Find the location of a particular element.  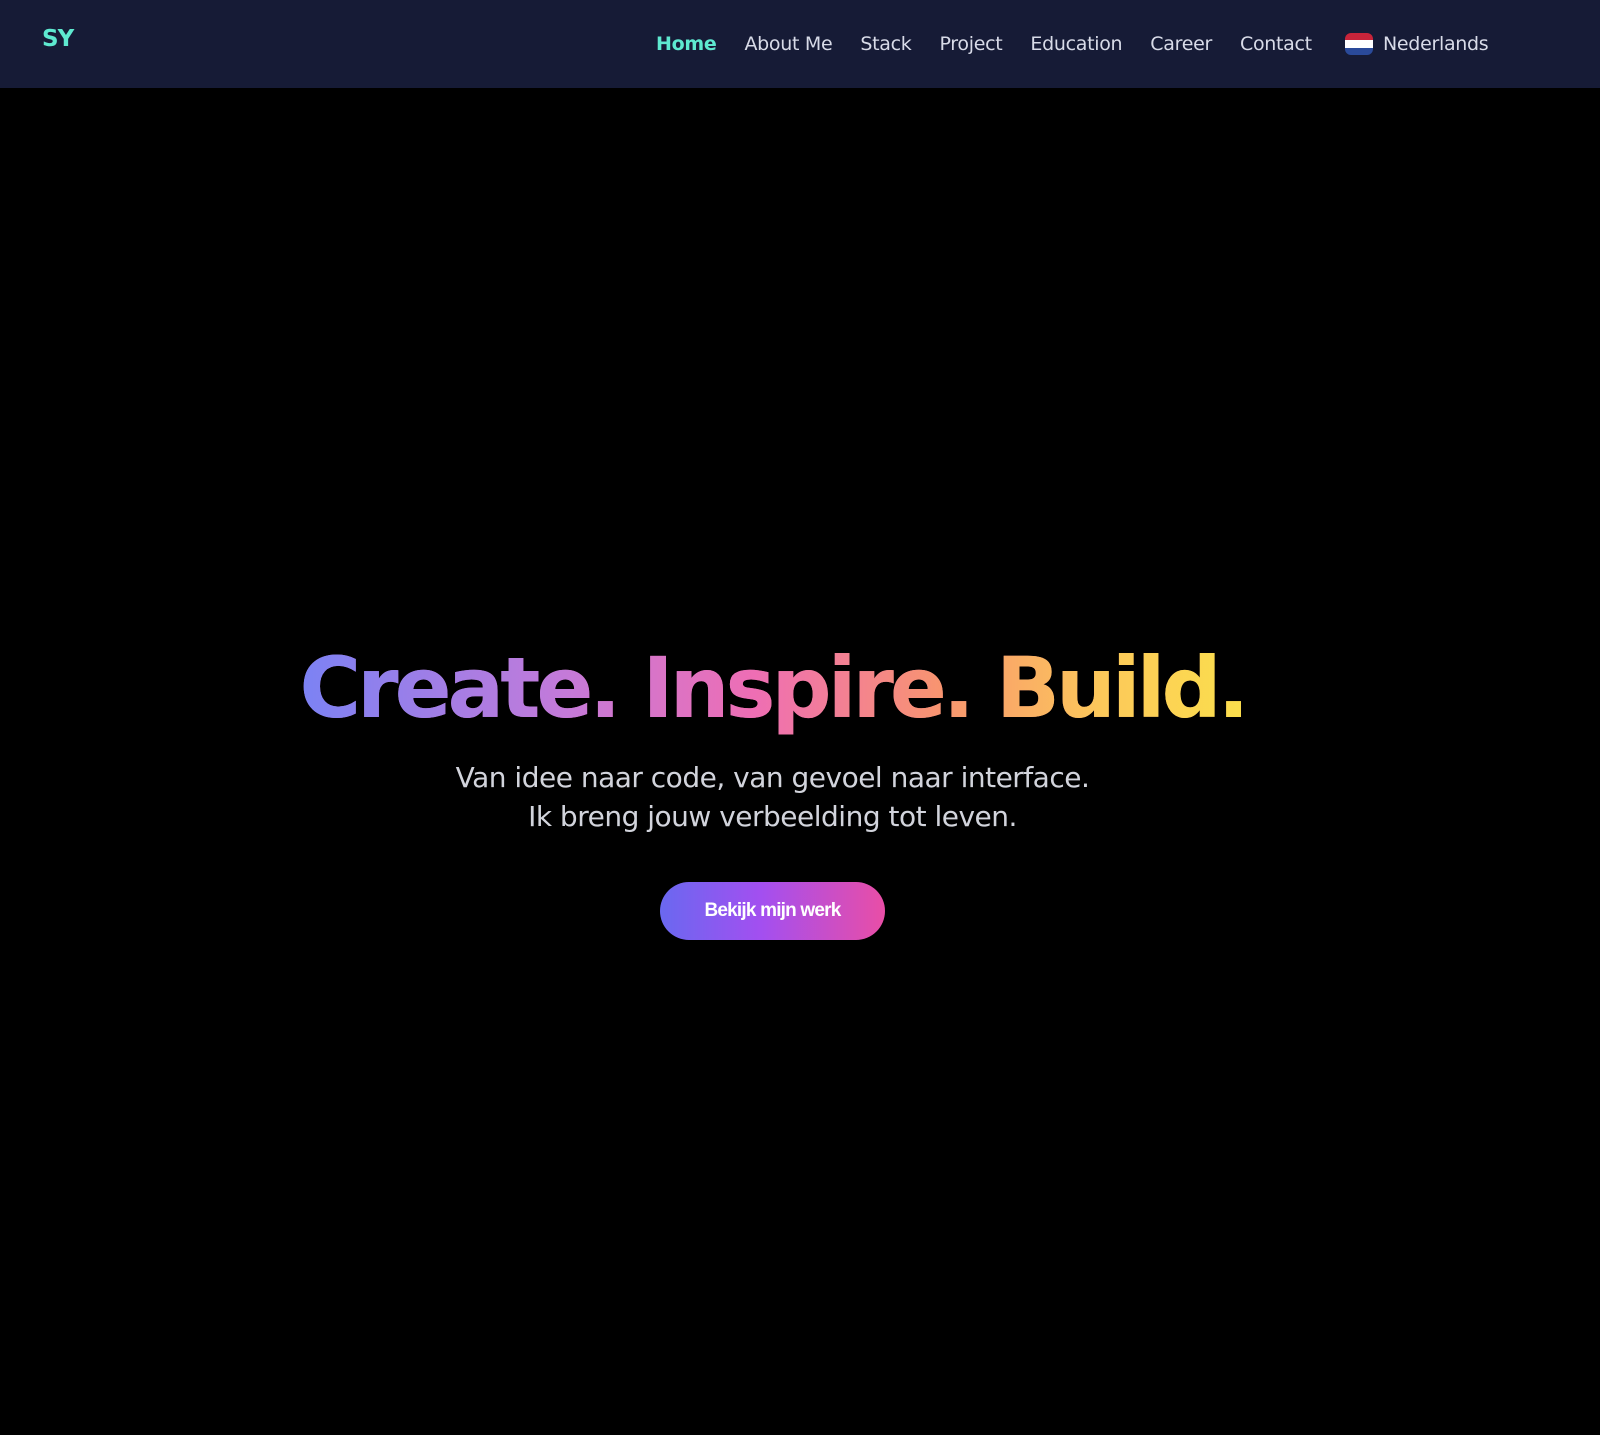

language-switcher: Nederlands is located at coordinates (1417, 44).